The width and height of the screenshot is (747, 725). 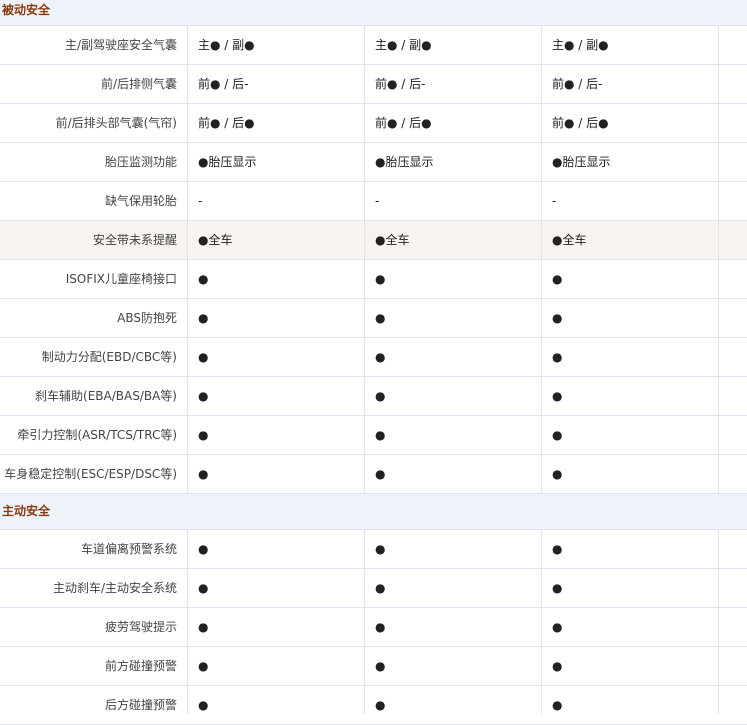 I want to click on table-row: 胎压监测功能 ●胎压显示 ●胎压显示 ●胎压显示, so click(x=373, y=162).